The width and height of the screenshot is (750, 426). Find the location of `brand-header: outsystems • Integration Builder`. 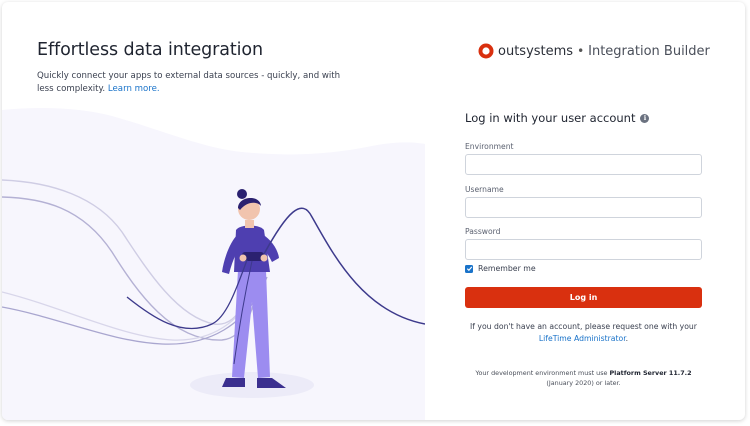

brand-header: outsystems • Integration Builder is located at coordinates (594, 51).